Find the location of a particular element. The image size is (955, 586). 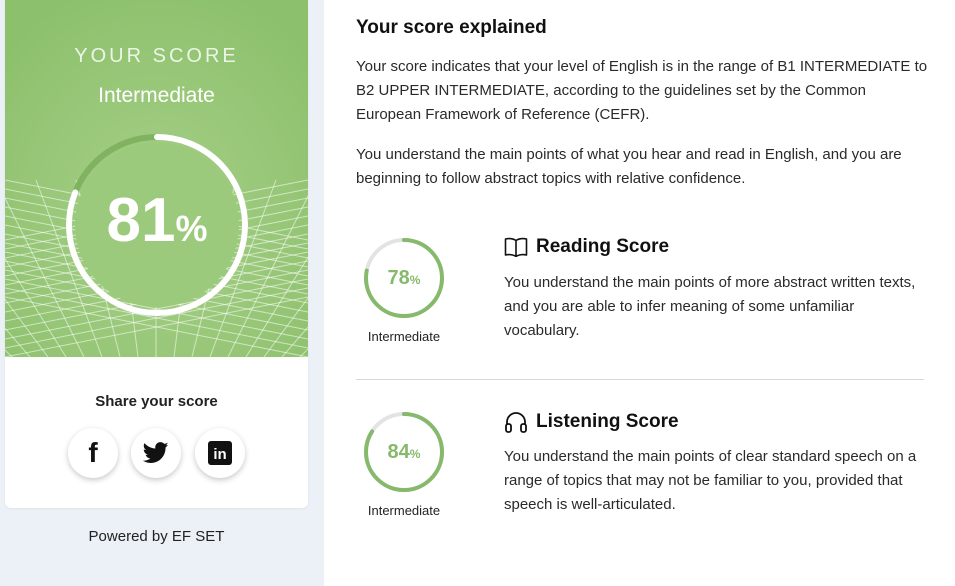

linkedin-icon: in is located at coordinates (220, 453).